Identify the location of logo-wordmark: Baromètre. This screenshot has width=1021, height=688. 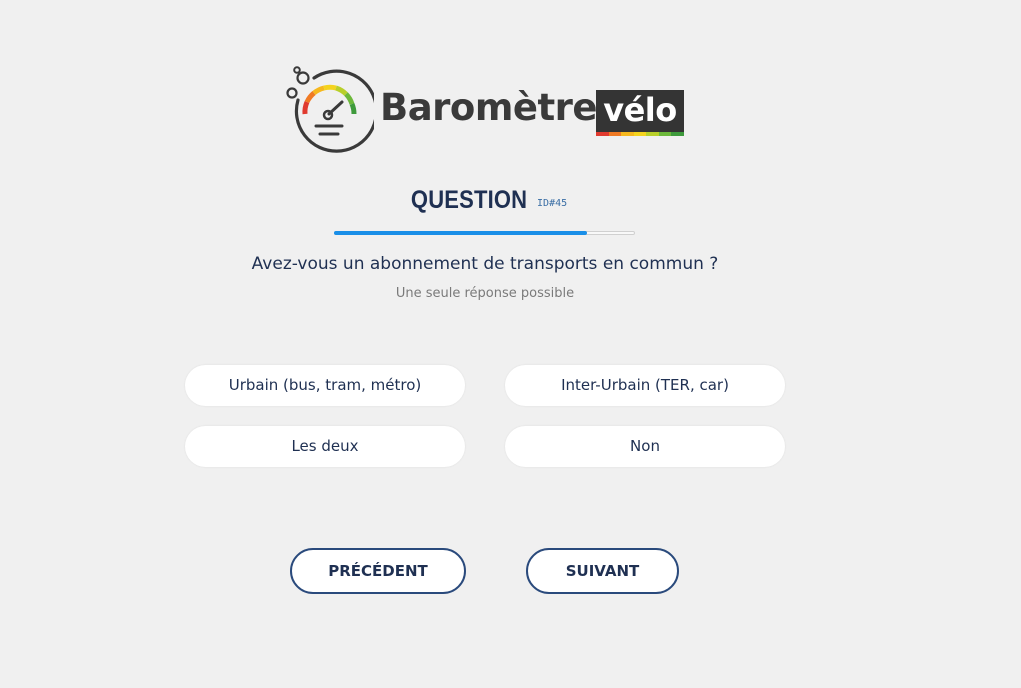
(489, 107).